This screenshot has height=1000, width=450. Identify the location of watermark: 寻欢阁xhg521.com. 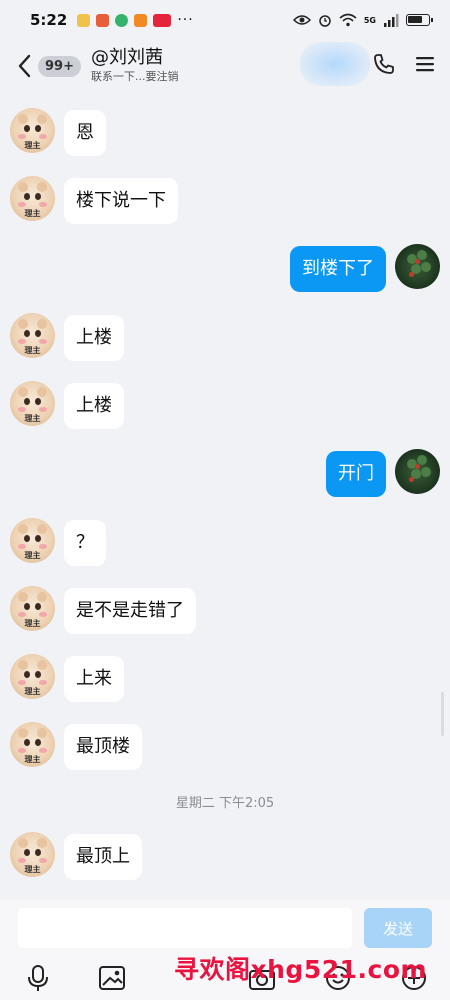
(301, 969).